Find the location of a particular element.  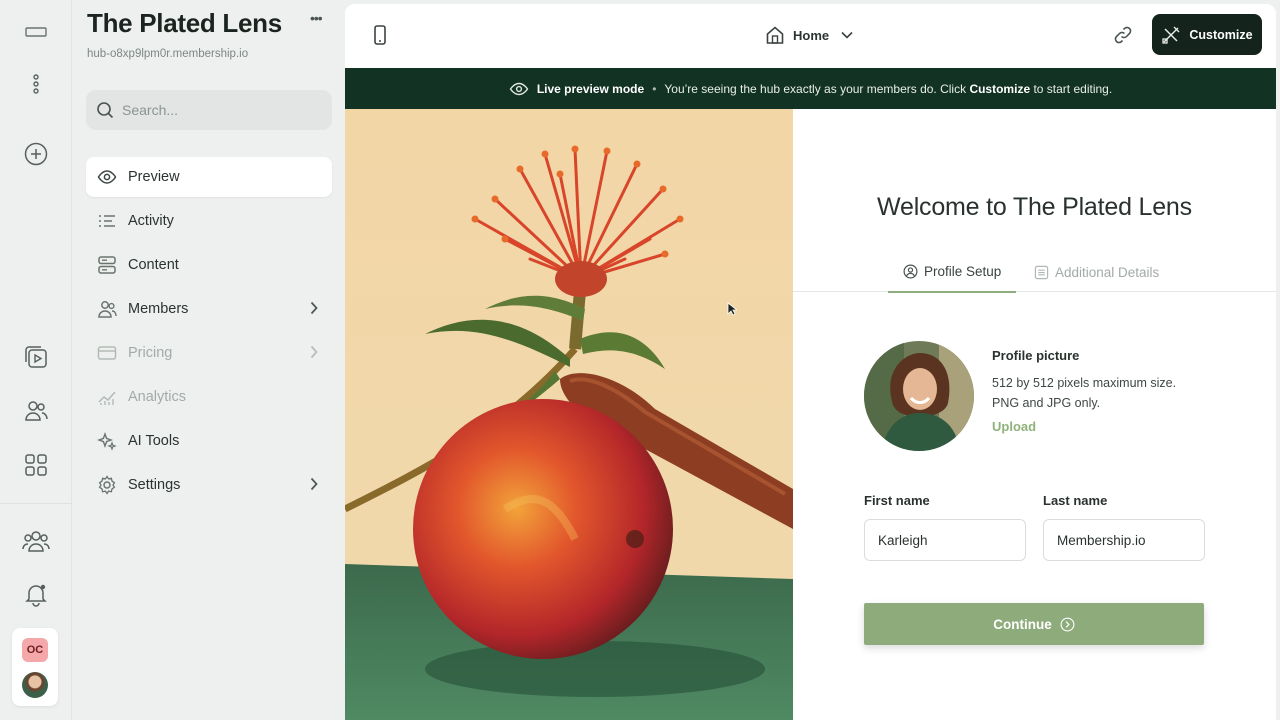

customize-icon is located at coordinates (1171, 35).